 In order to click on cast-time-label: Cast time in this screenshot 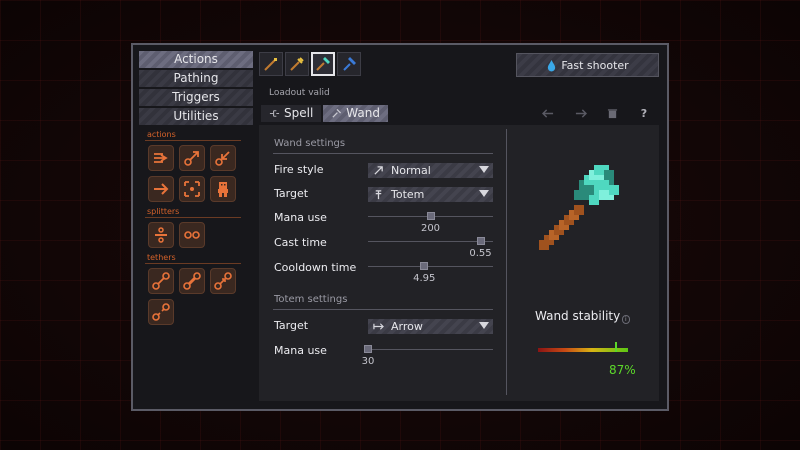, I will do `click(300, 242)`.